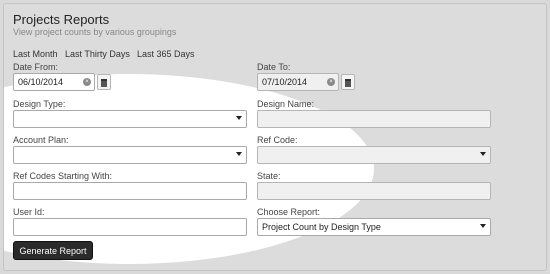 The width and height of the screenshot is (550, 274). What do you see at coordinates (63, 176) in the screenshot?
I see `ref-codes-starting-label: Ref Codes Starting With:` at bounding box center [63, 176].